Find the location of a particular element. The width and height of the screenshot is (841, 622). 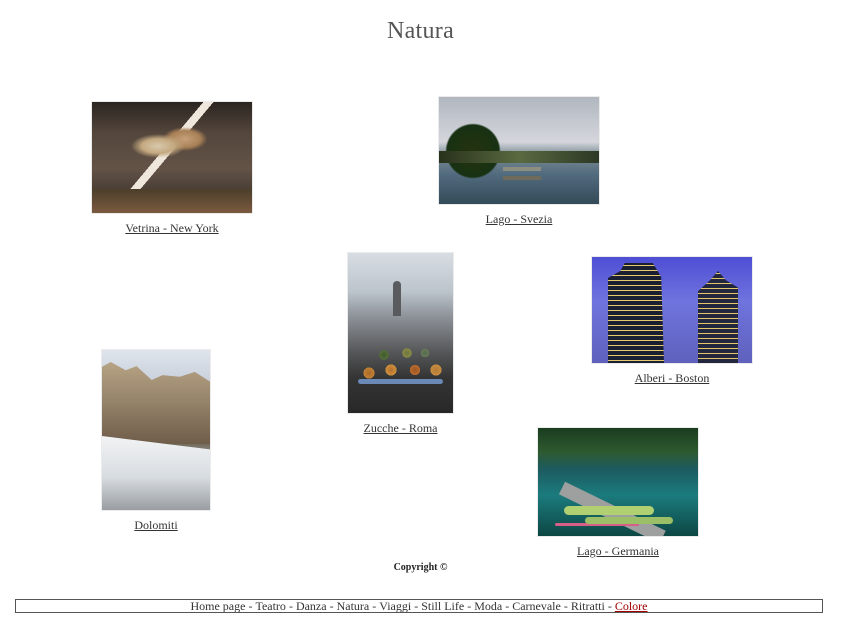

nav-carnevale: Carnevale is located at coordinates (536, 606).